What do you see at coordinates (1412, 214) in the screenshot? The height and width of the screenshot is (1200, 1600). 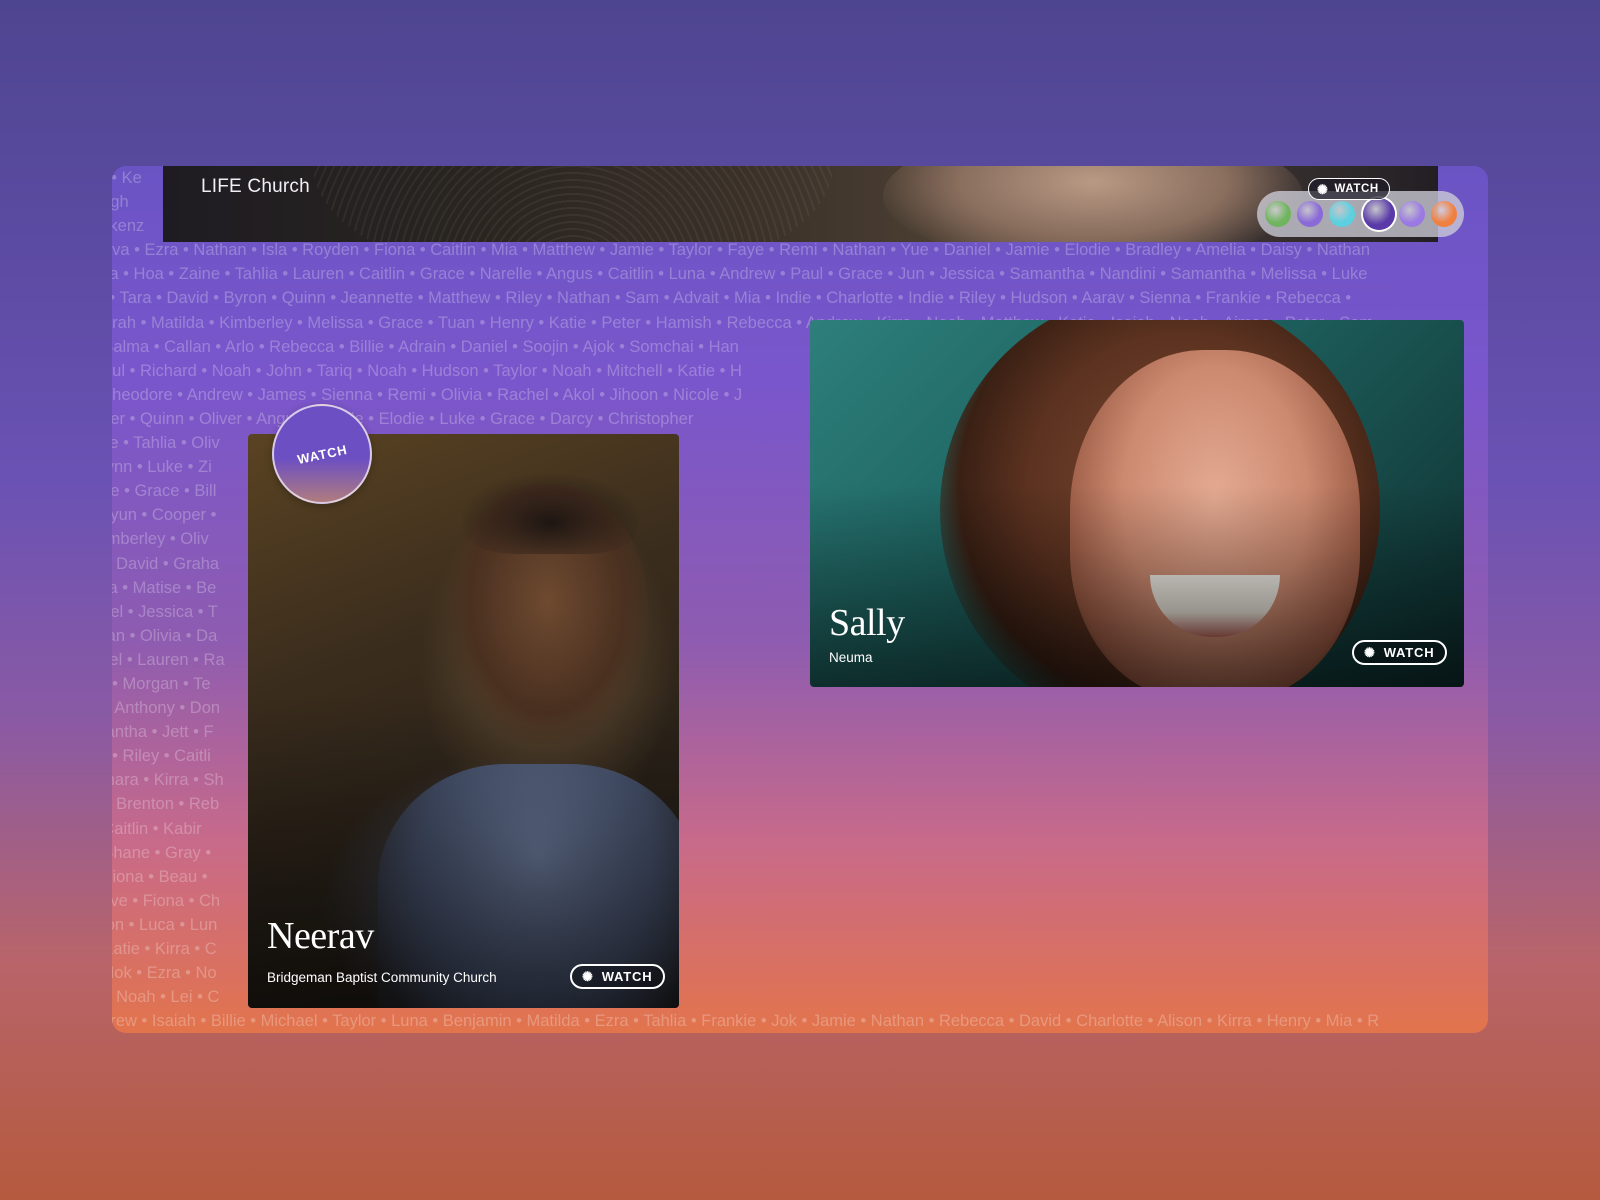 I see `lilac-swatch` at bounding box center [1412, 214].